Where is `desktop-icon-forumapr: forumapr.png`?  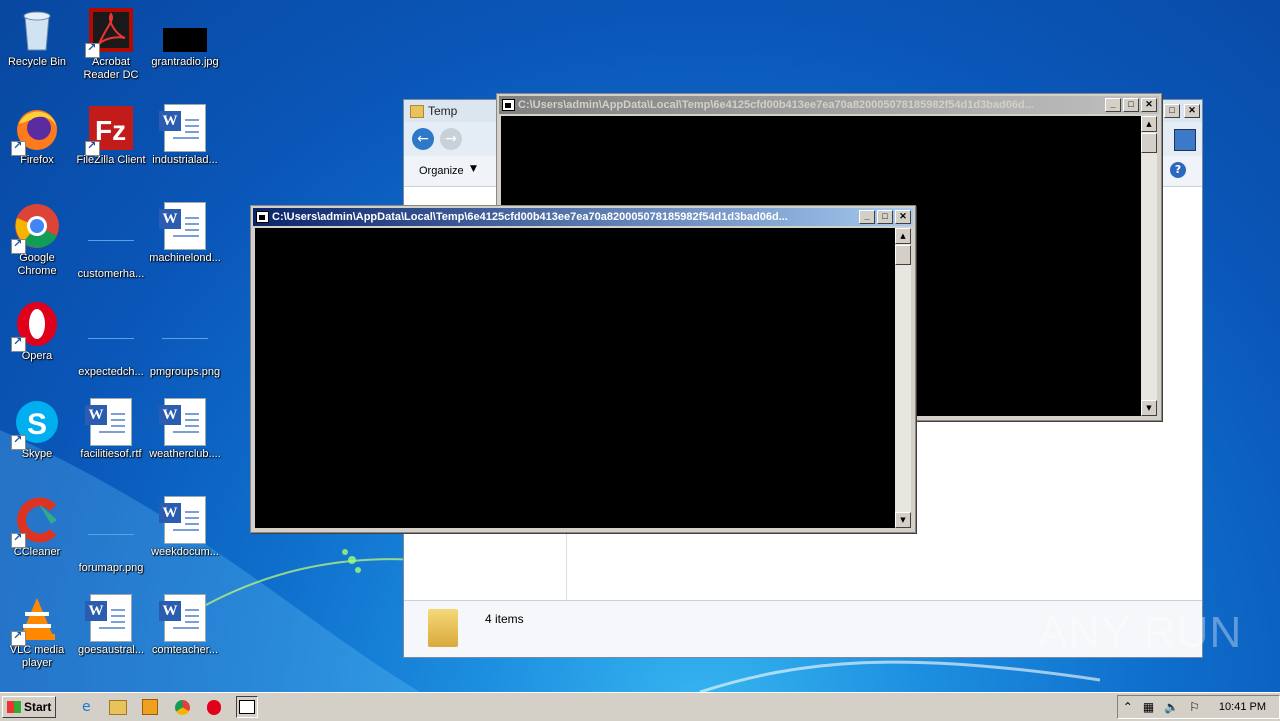
desktop-icon-forumapr: forumapr.png is located at coordinates (111, 535).